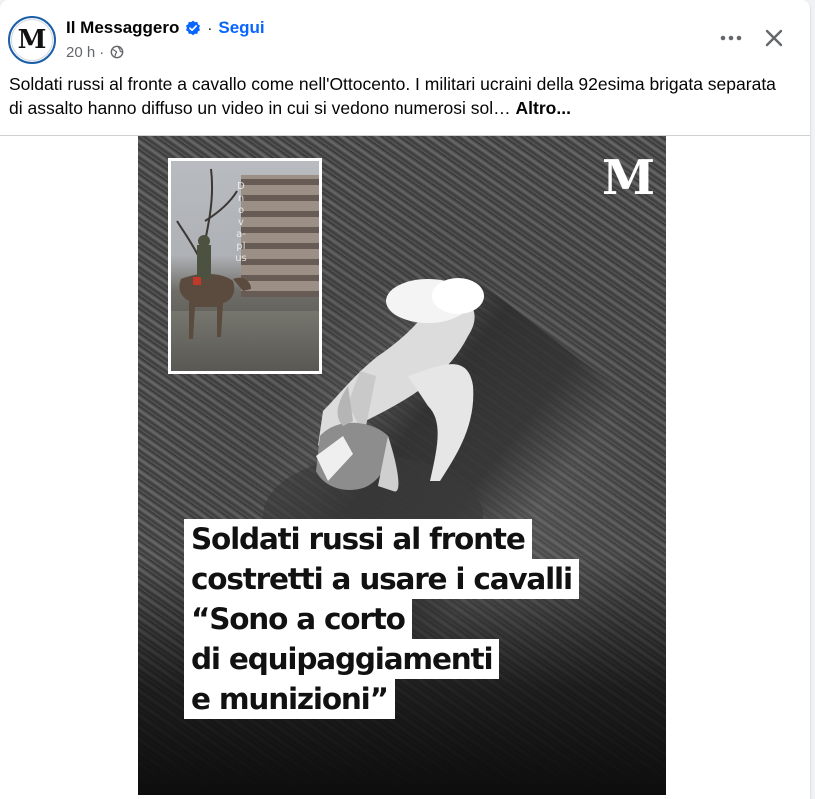 The image size is (815, 799). Describe the element at coordinates (342, 659) in the screenshot. I see `headline-line: di equipaggiamenti` at that location.